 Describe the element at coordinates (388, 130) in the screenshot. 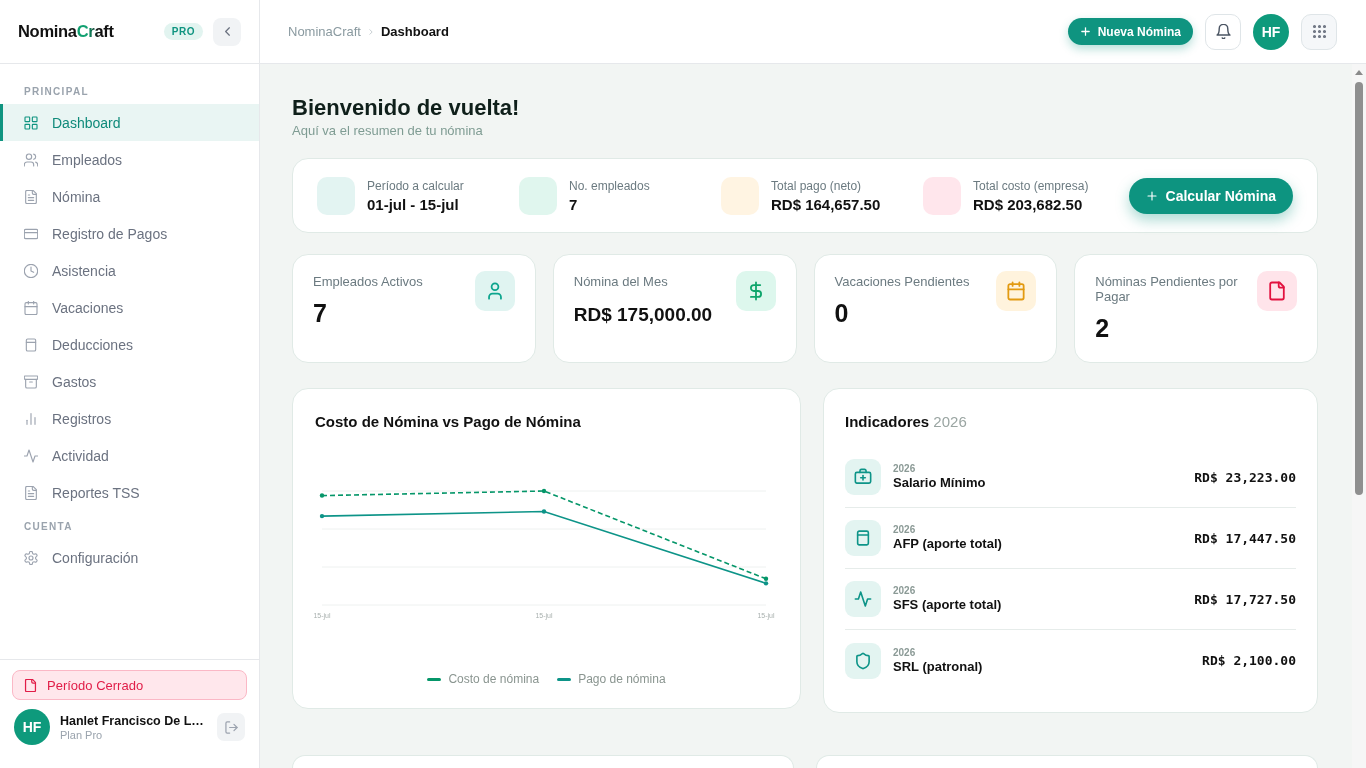

I see `page-subtitle: Aquí va el resumen de tu nómina` at that location.